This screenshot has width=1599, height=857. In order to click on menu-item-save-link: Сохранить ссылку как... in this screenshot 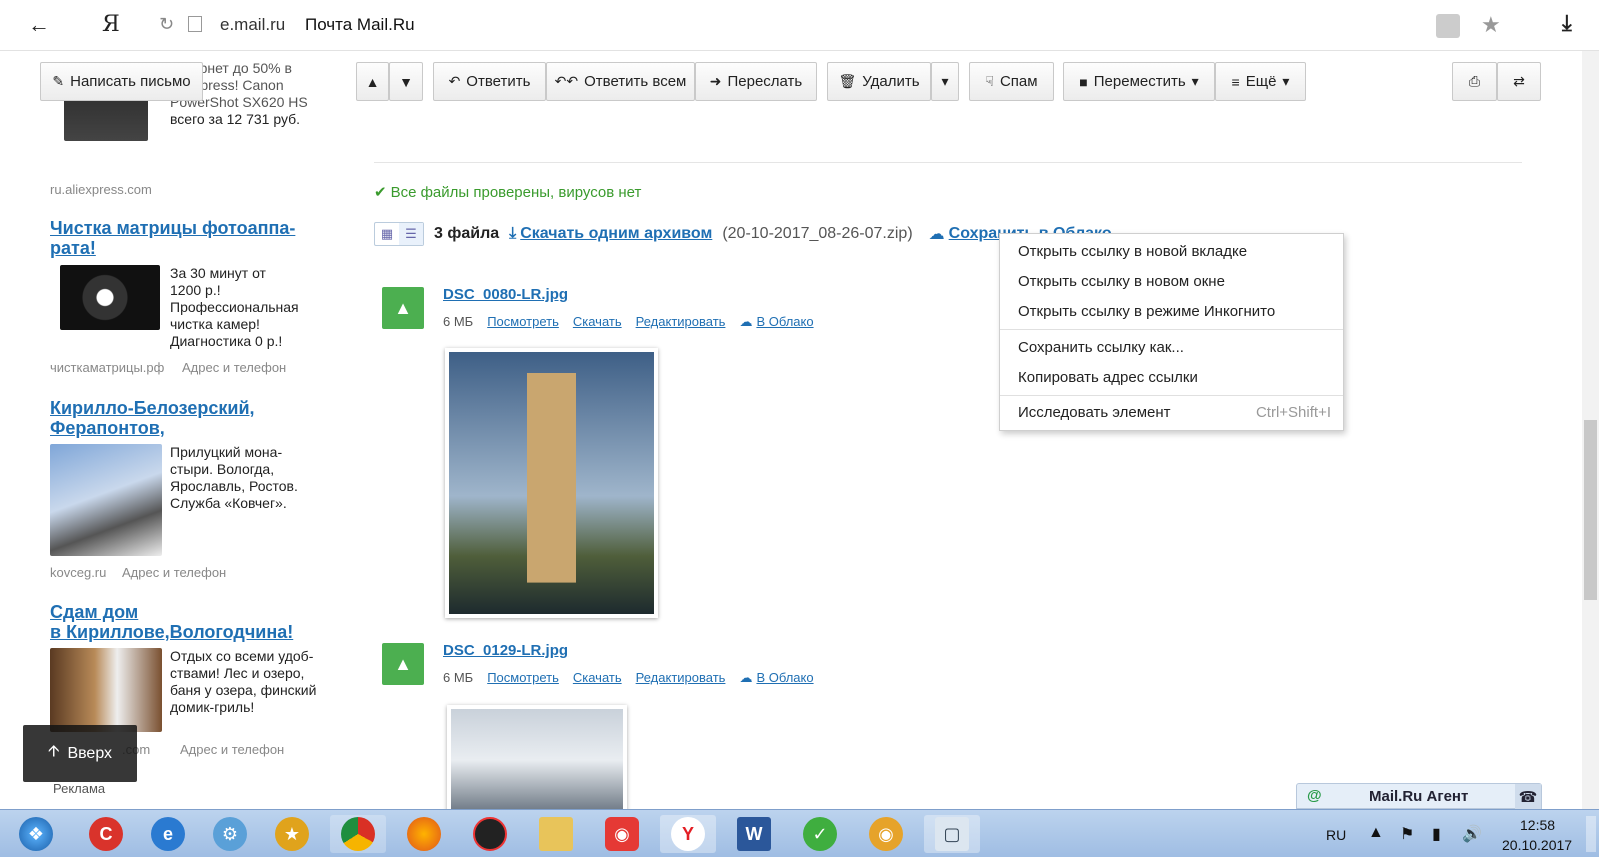, I will do `click(1101, 347)`.